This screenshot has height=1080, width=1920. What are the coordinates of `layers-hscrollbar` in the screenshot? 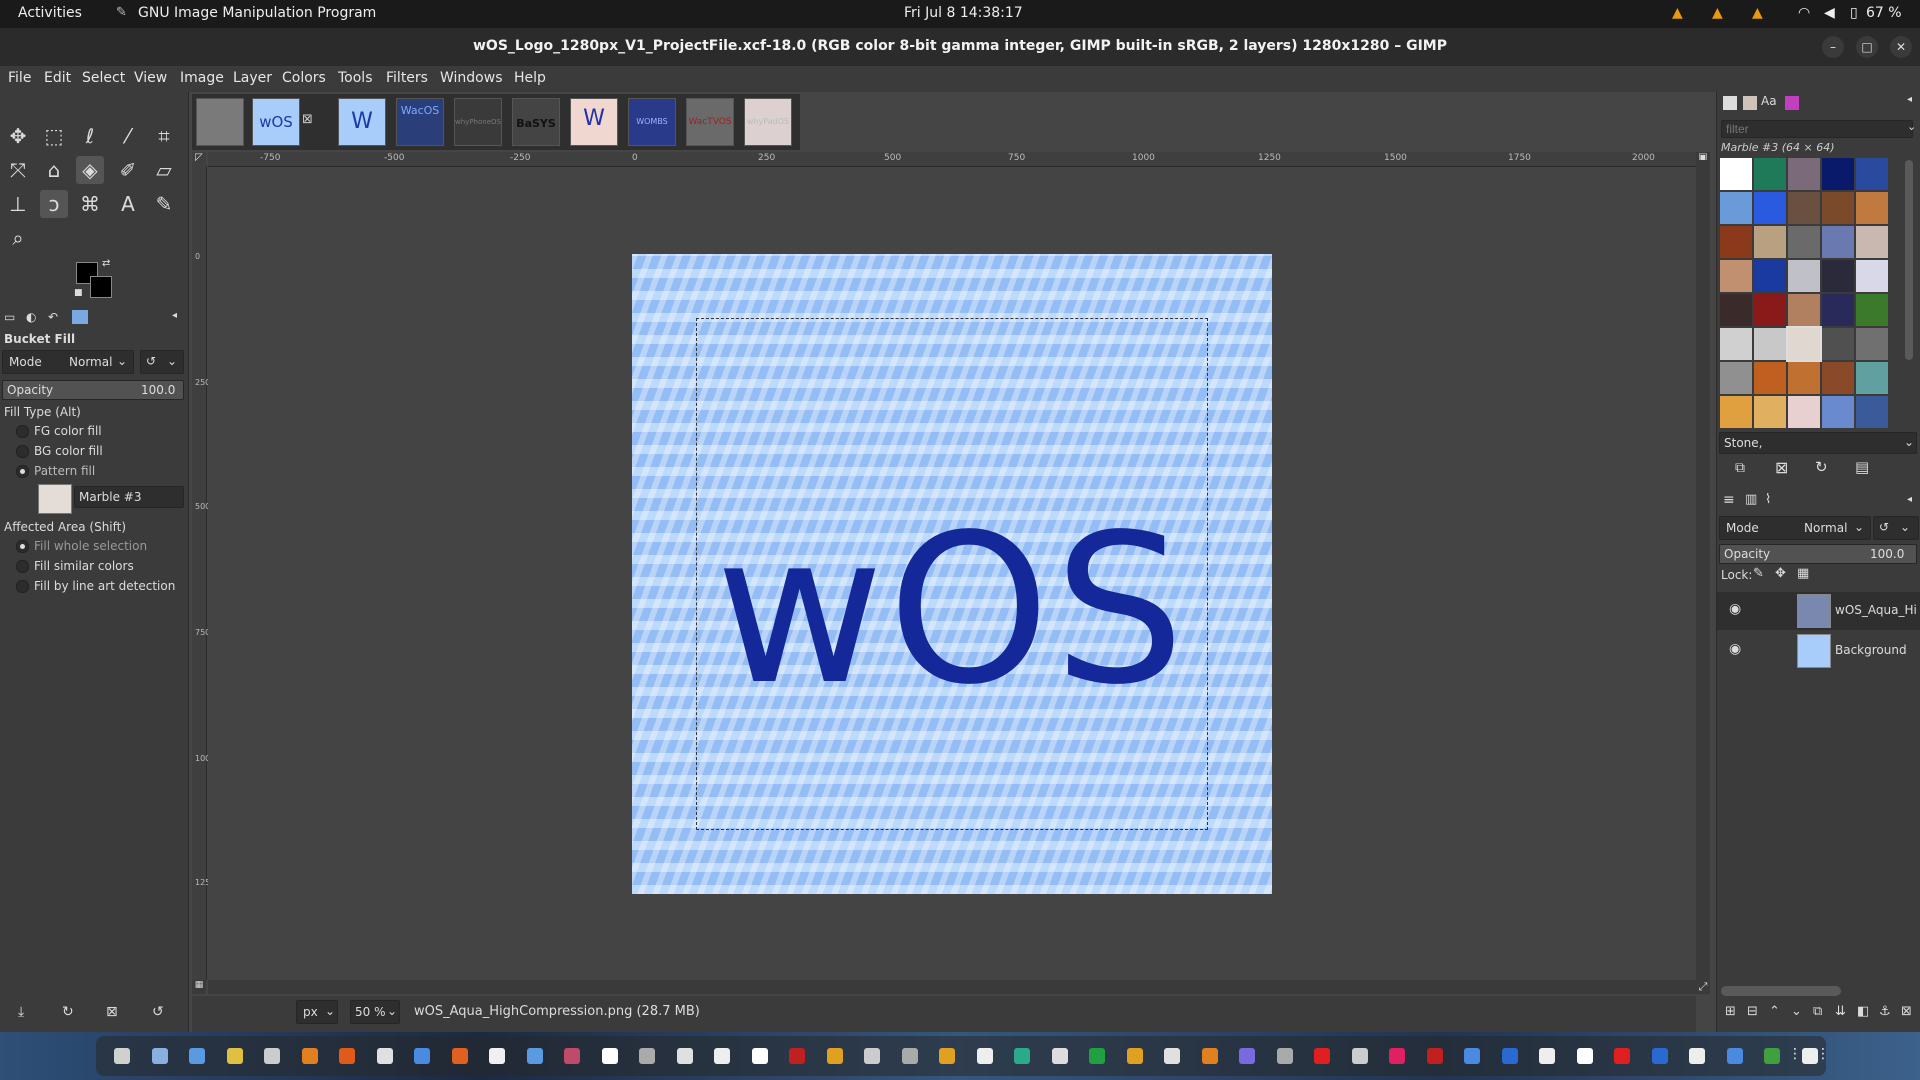 It's located at (1781, 991).